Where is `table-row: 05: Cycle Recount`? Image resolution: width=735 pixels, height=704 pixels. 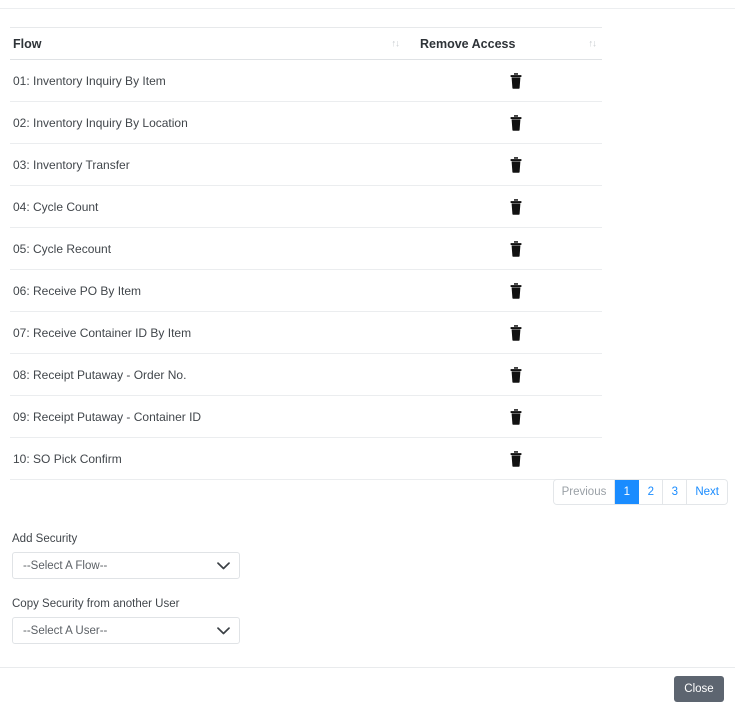
table-row: 05: Cycle Recount is located at coordinates (306, 248).